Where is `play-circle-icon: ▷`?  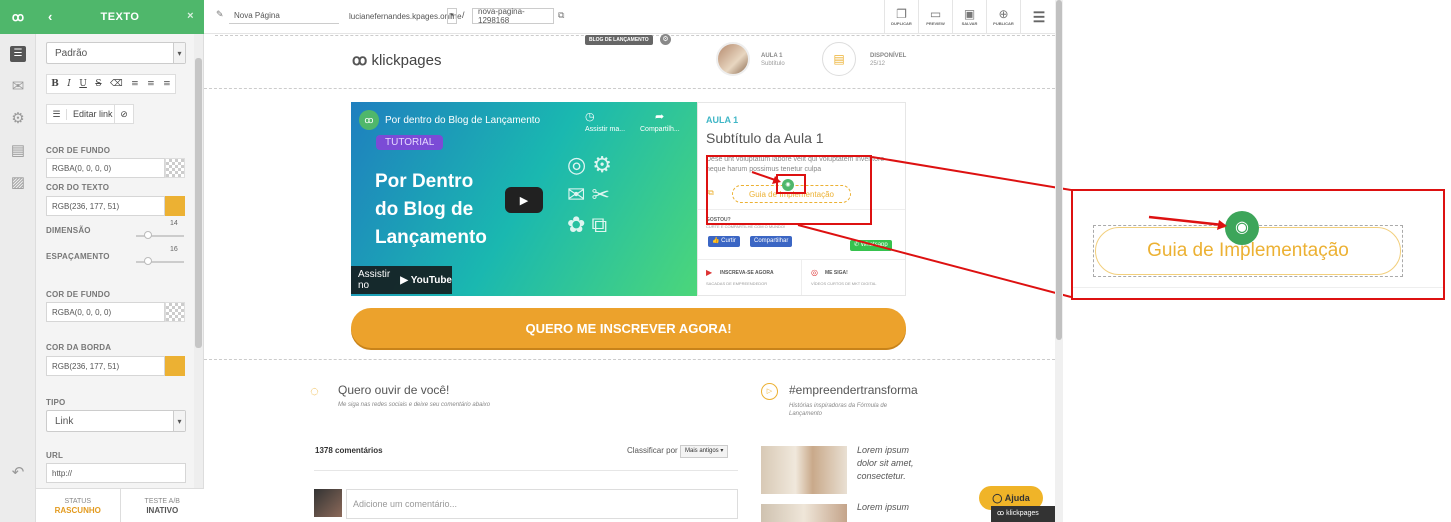 play-circle-icon: ▷ is located at coordinates (769, 391).